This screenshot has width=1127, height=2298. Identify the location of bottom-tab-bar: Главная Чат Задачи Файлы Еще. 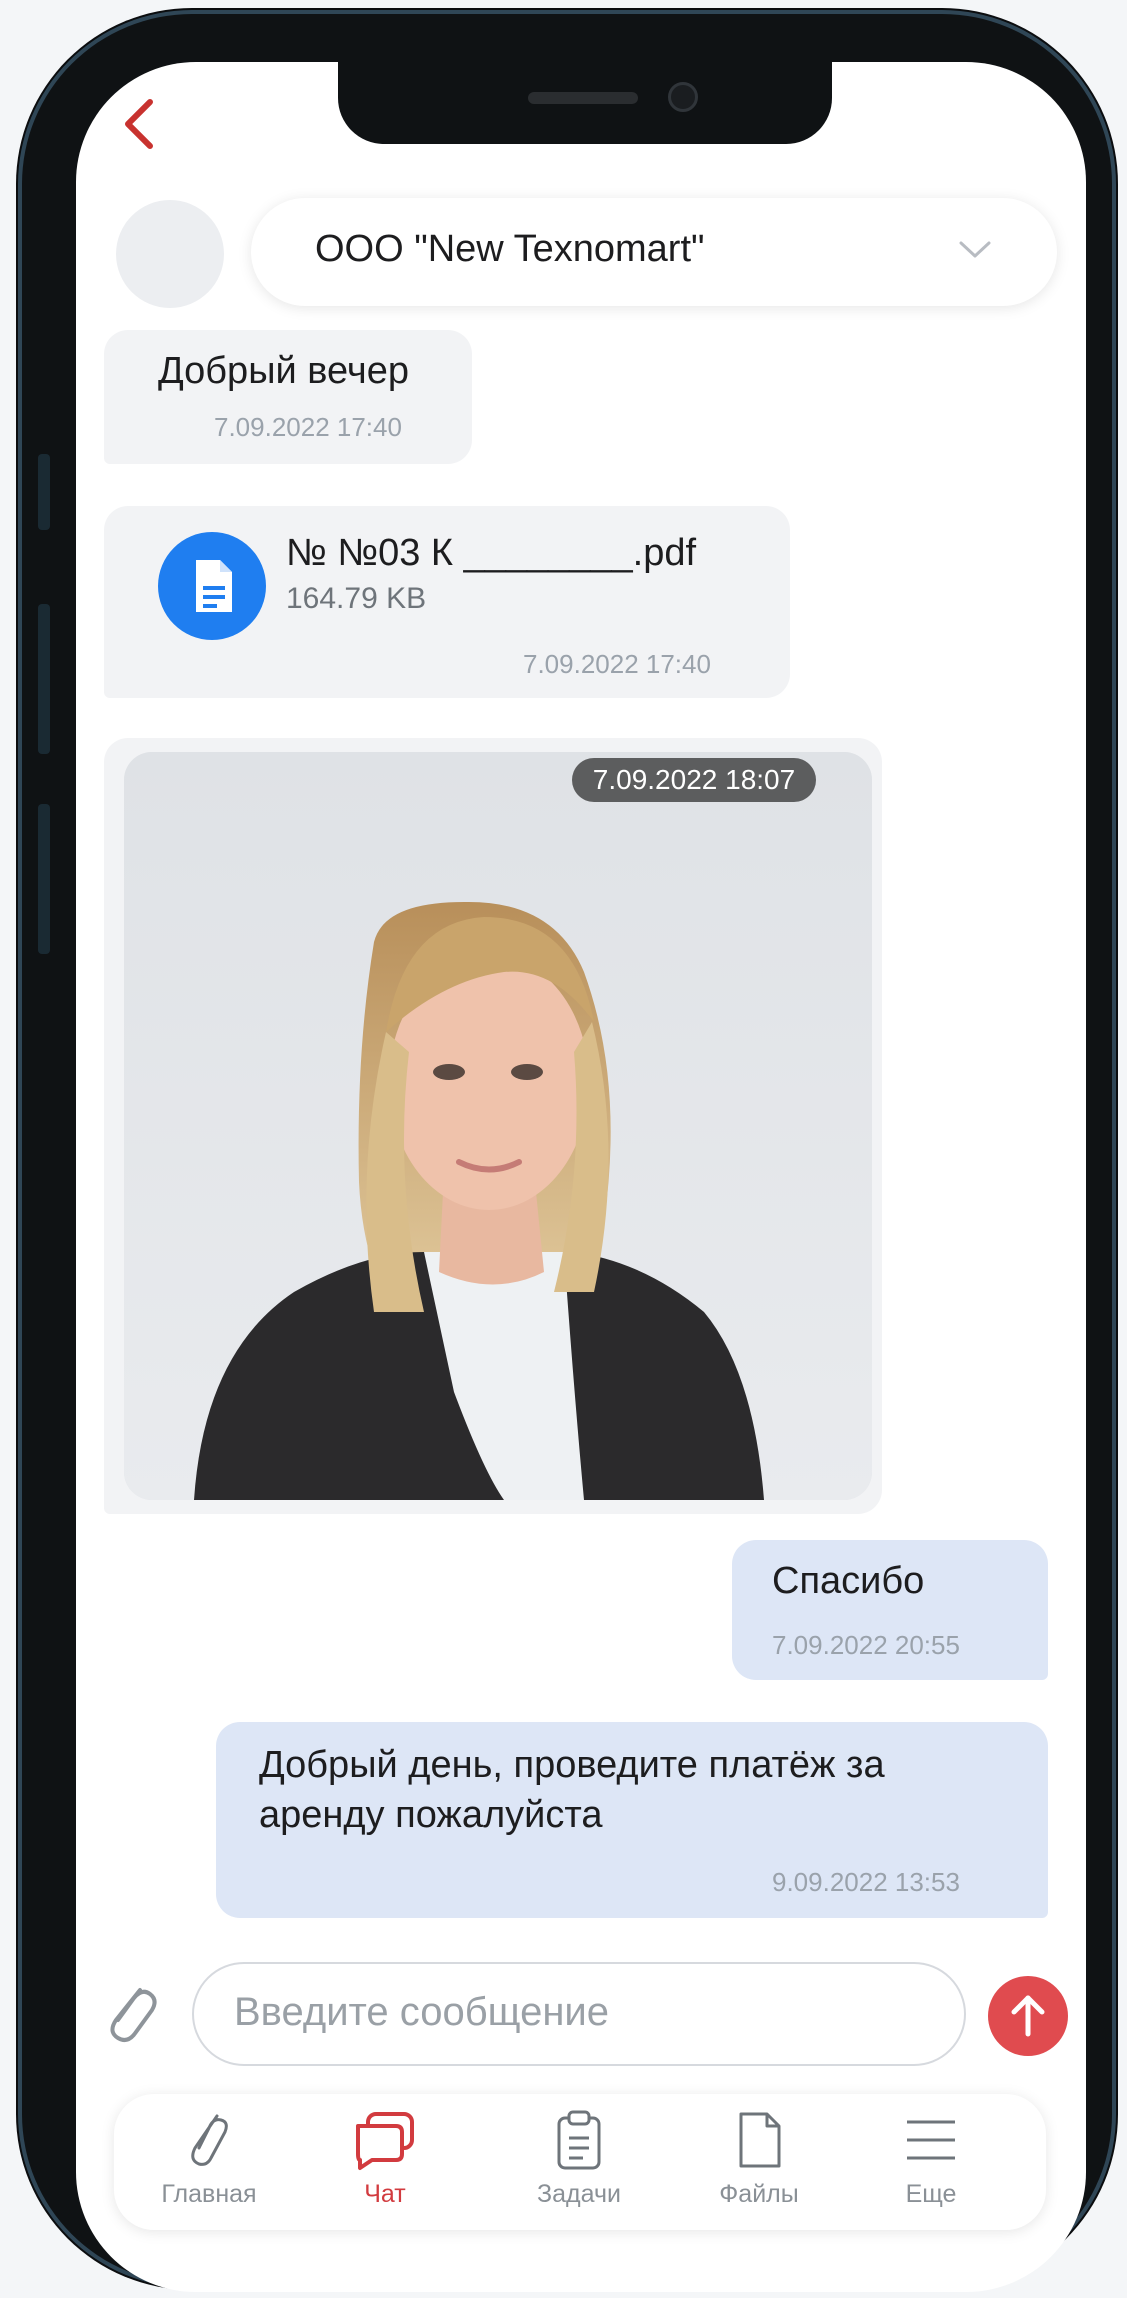
(580, 2162).